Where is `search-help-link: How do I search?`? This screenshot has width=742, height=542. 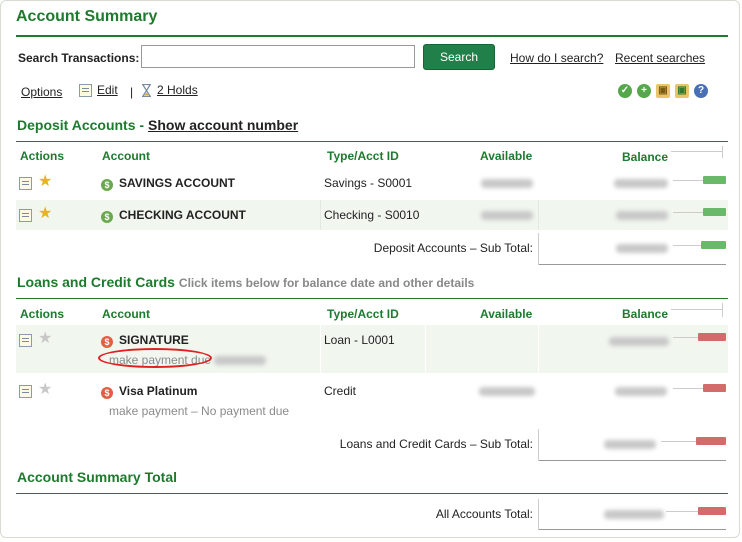
search-help-link: How do I search? is located at coordinates (556, 58).